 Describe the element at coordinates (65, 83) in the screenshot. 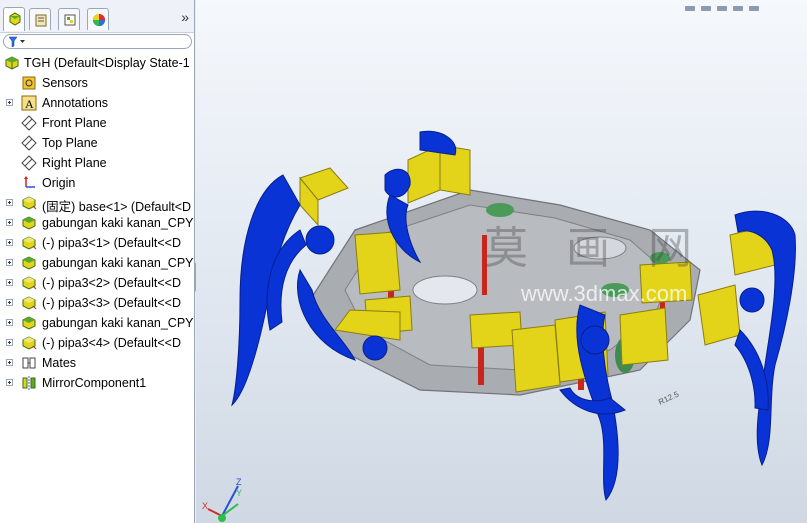

I see `tree-item-label: Sensors` at that location.